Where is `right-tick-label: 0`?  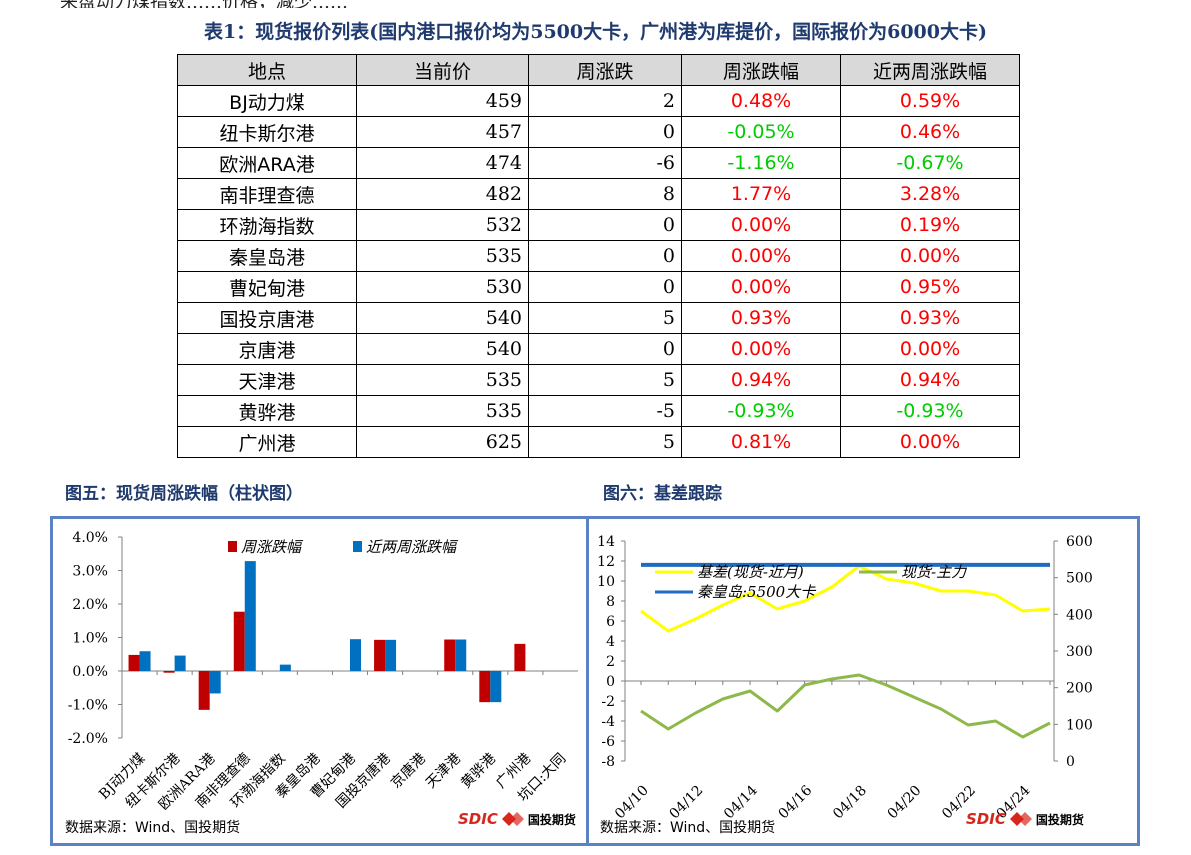
right-tick-label: 0 is located at coordinates (1070, 762).